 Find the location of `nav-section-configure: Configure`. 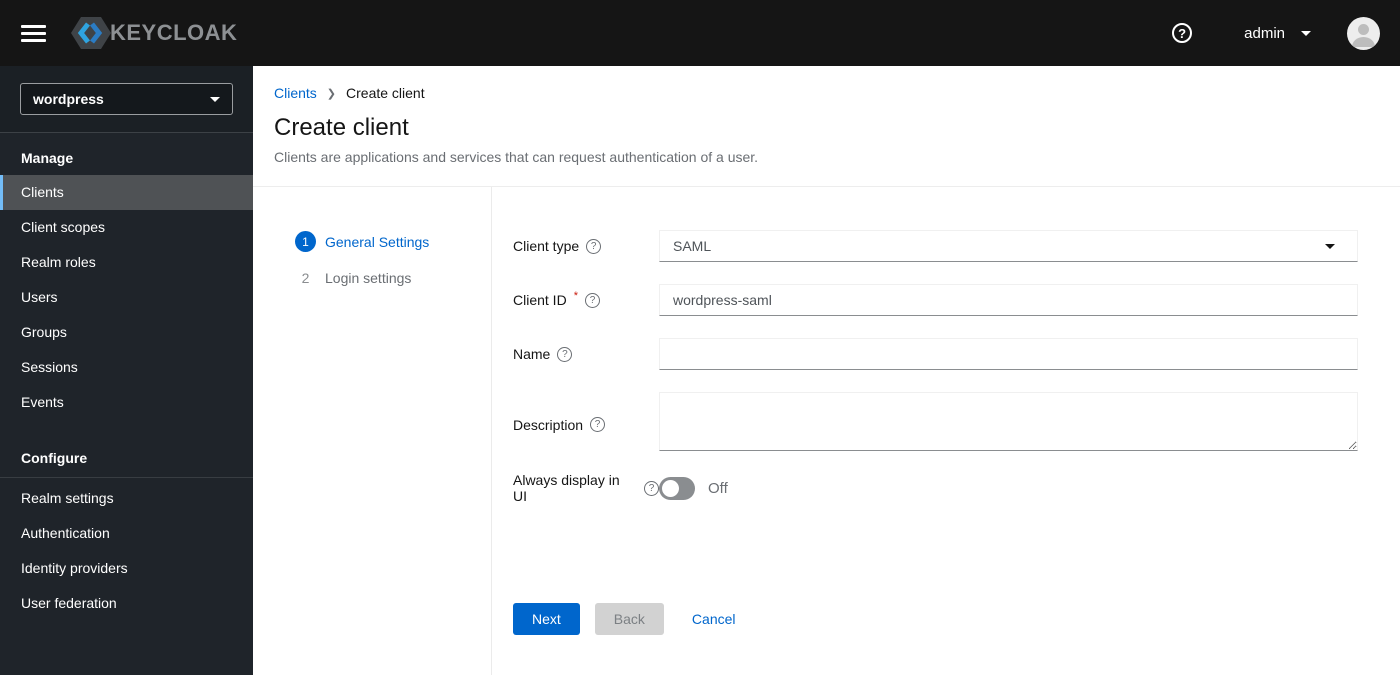

nav-section-configure: Configure is located at coordinates (54, 458).